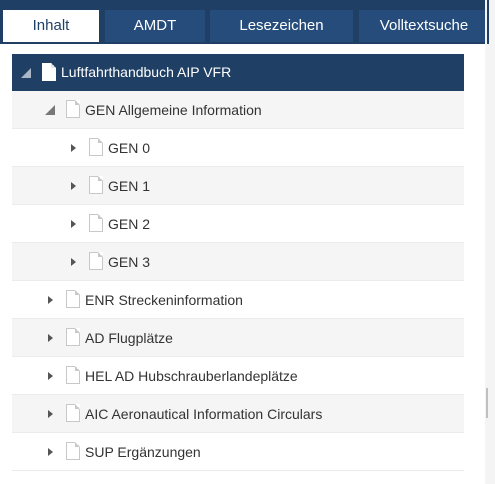 This screenshot has width=495, height=484. What do you see at coordinates (490, 242) in the screenshot?
I see `vertical-scrollbar` at bounding box center [490, 242].